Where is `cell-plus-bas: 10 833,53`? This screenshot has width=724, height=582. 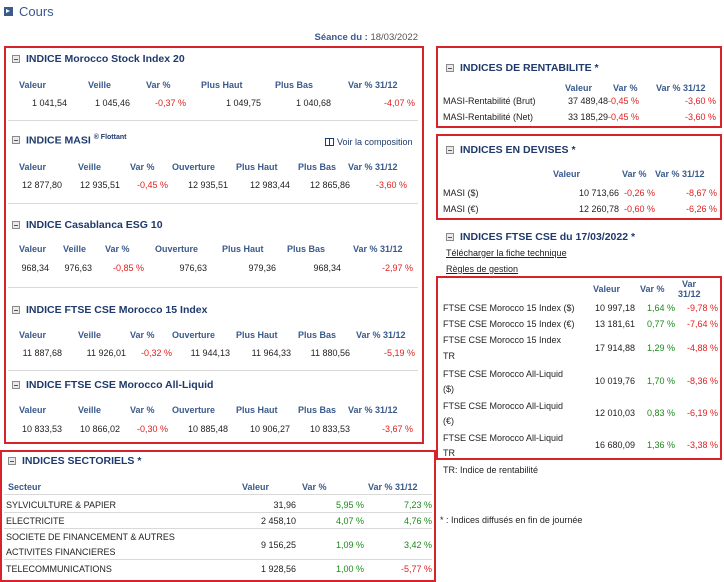
cell-plus-bas: 10 833,53 is located at coordinates (329, 429).